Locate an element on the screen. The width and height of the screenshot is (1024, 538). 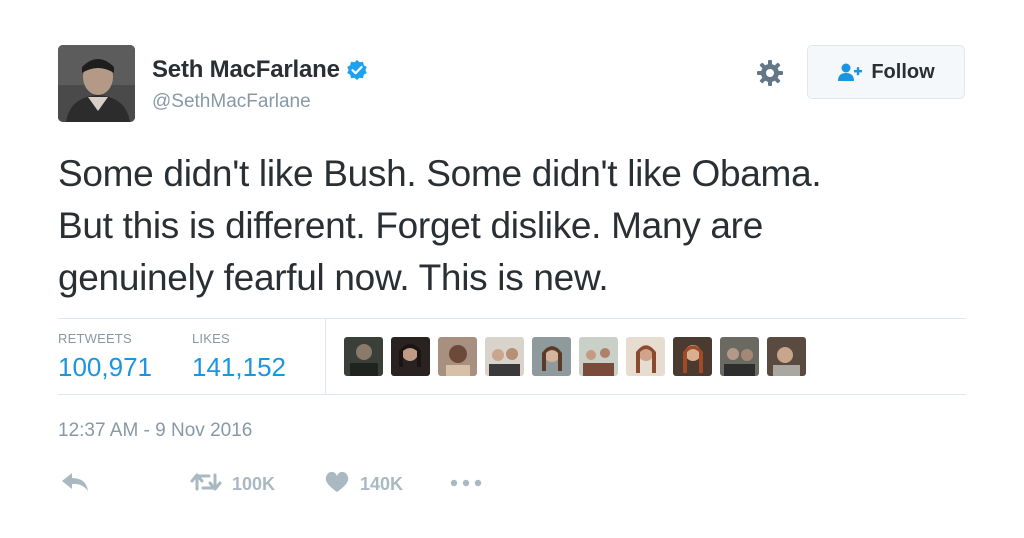
like-button: 140K is located at coordinates (363, 484).